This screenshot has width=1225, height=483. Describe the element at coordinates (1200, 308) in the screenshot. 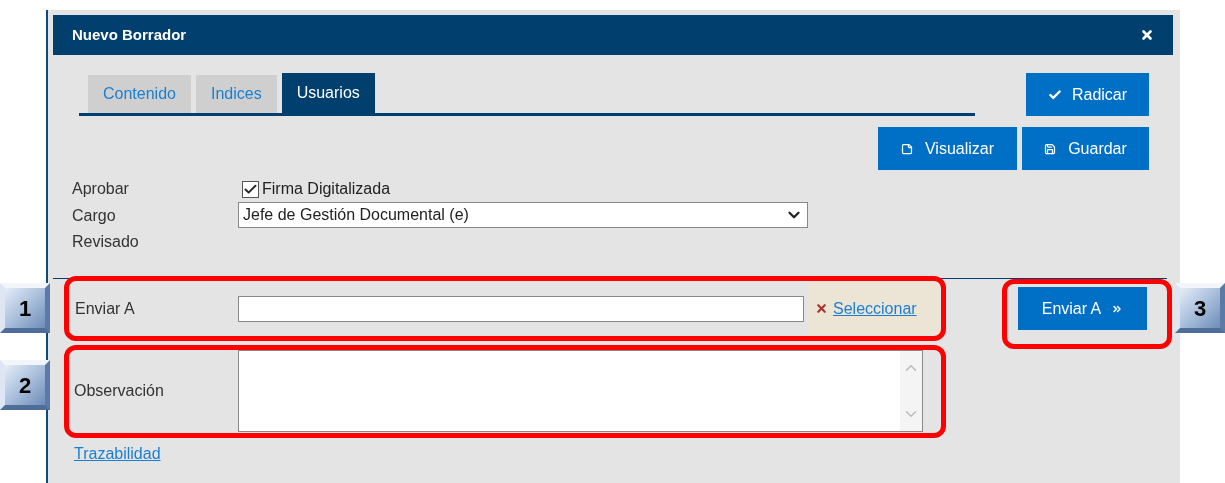

I see `number-badge: 3` at that location.